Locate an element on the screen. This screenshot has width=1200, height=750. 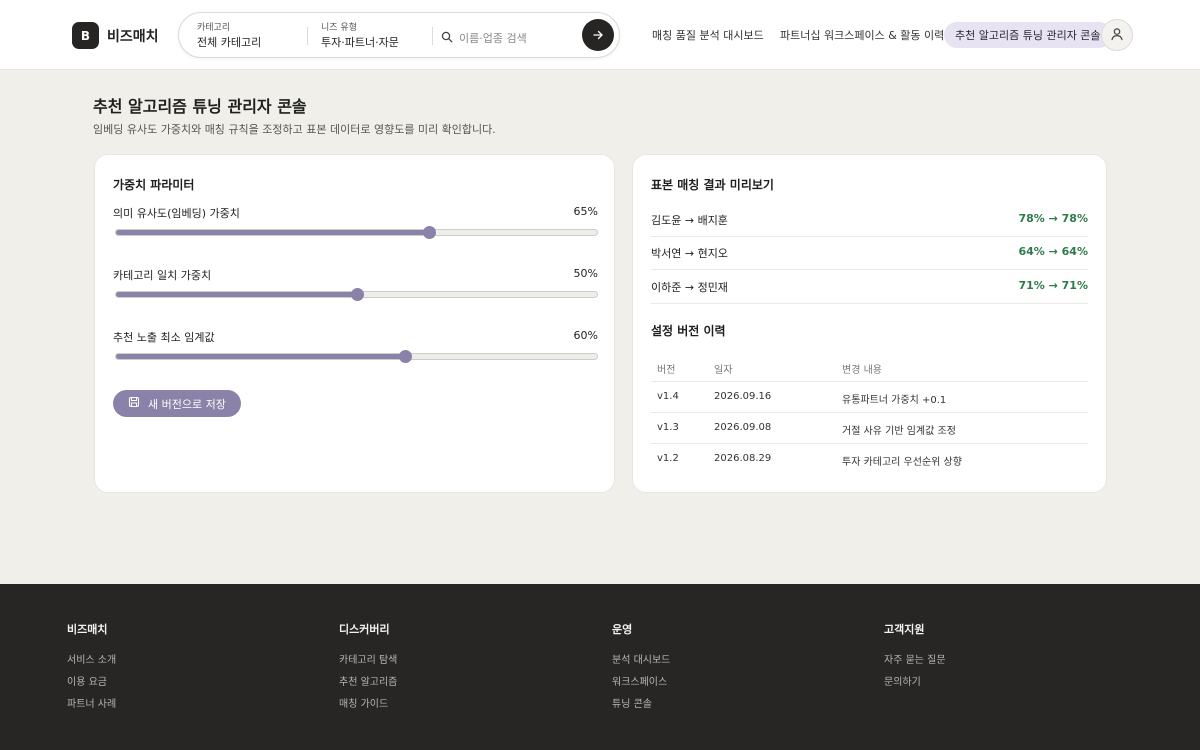
need-type-label: 니즈 유형 is located at coordinates (339, 28).